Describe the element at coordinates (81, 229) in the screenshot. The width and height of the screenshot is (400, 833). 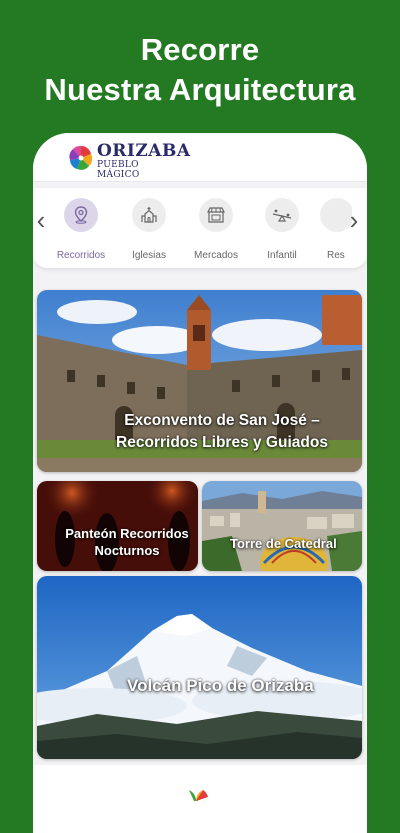
I see `category-recorridos: Recorridos` at that location.